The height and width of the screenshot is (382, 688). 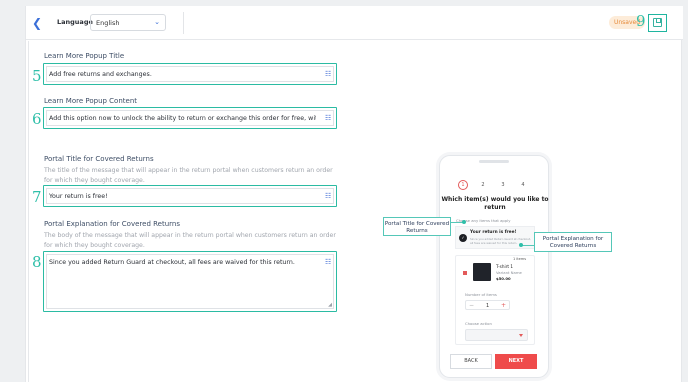 I want to click on field-title-learn-more-content: Learn More Popup Content, so click(x=91, y=101).